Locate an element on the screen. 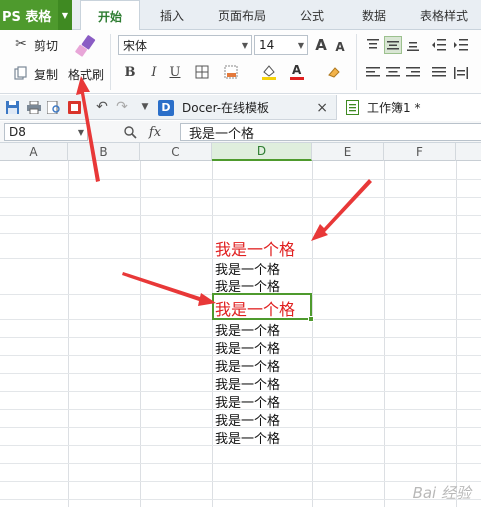  align-middle-icon is located at coordinates (393, 45).